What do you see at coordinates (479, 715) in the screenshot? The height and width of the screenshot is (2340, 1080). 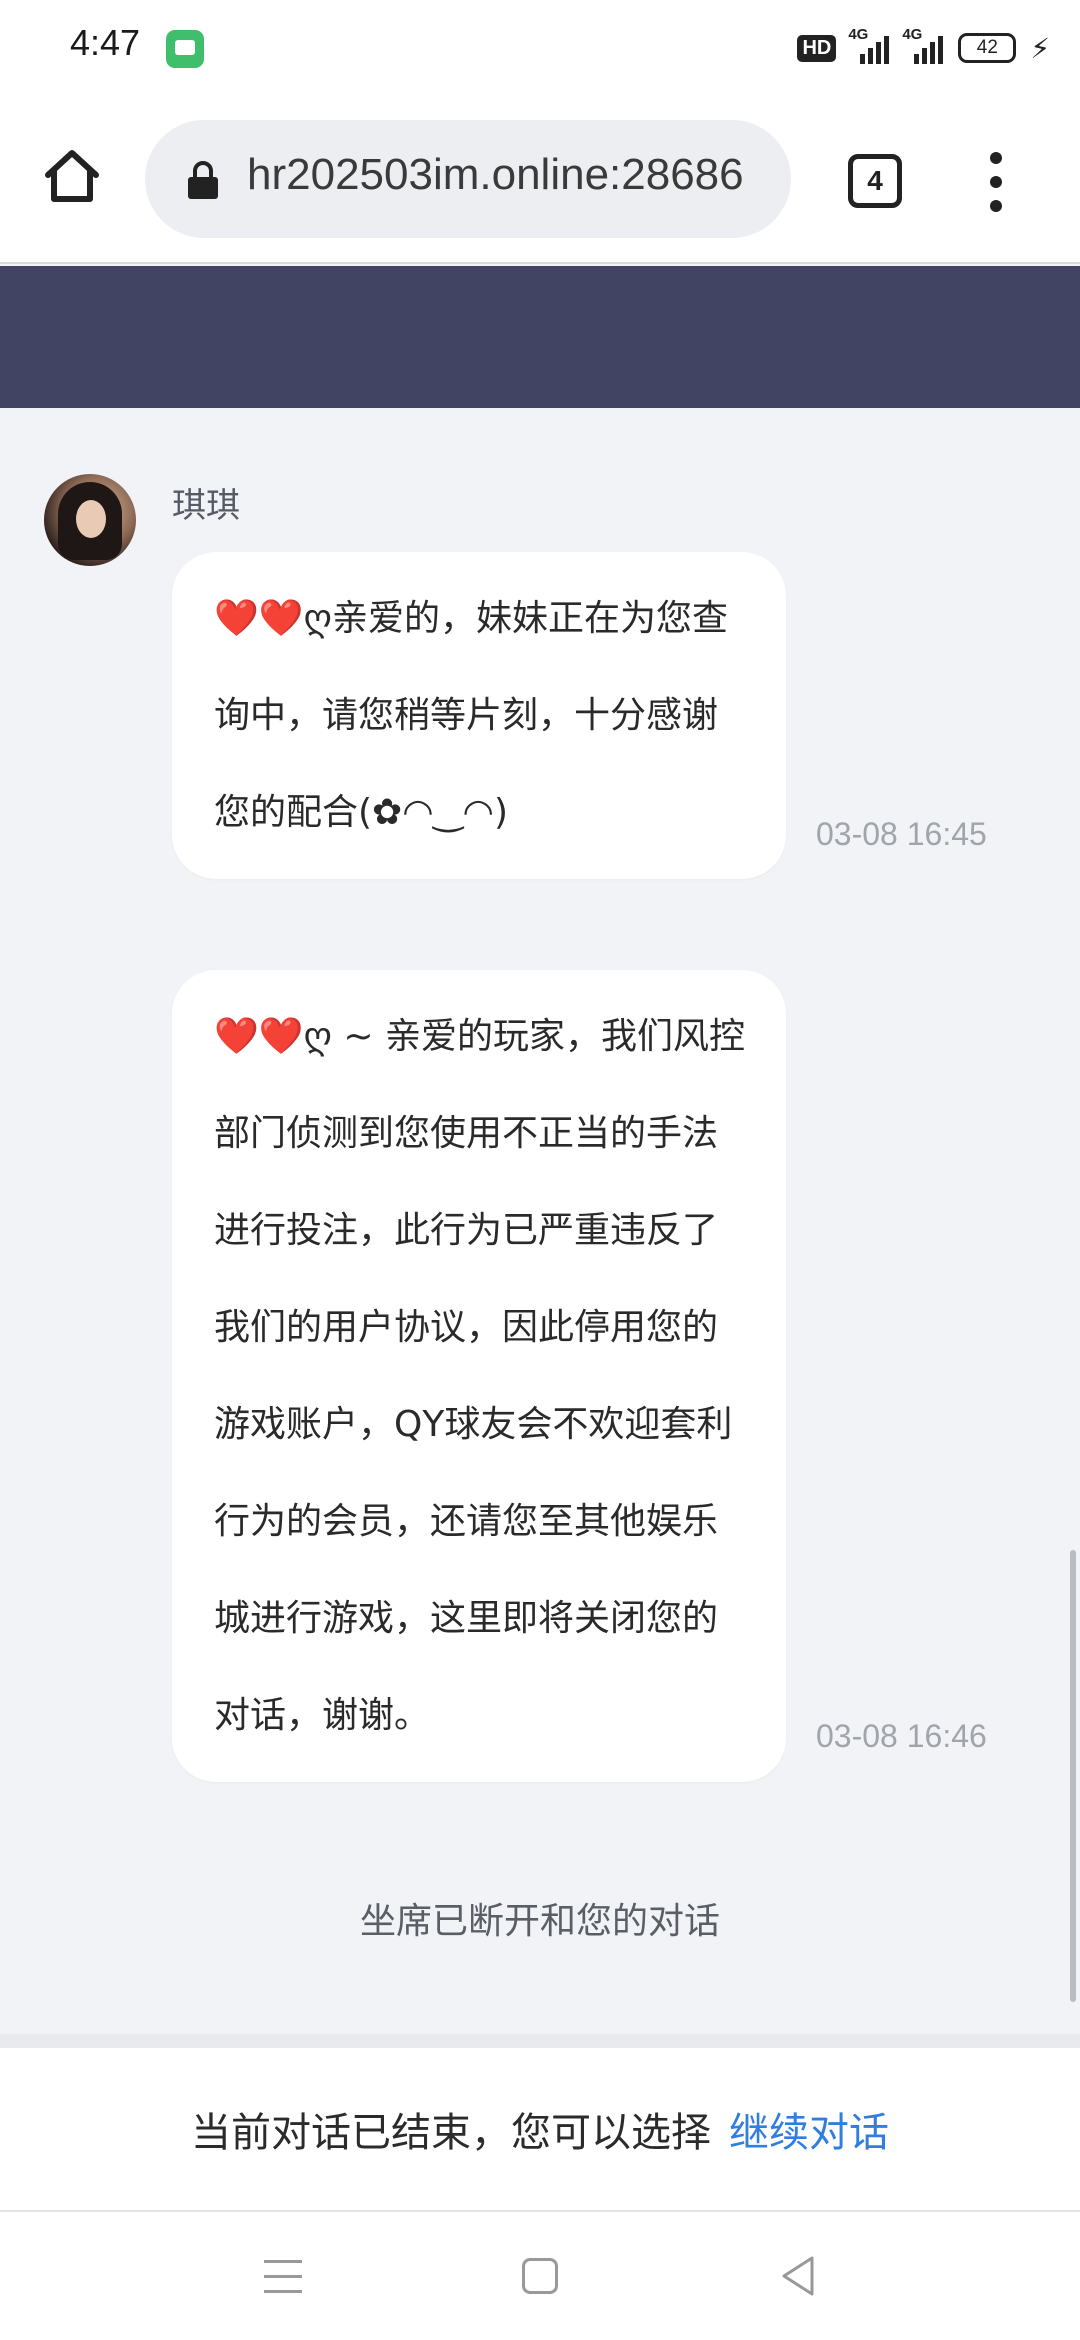 I see `message-bubble: ❤️❤️ღ亲爱的，妹妹正在为您查询中，请您稍等片刻，十分感谢您的配合(✿◠‿◠)` at bounding box center [479, 715].